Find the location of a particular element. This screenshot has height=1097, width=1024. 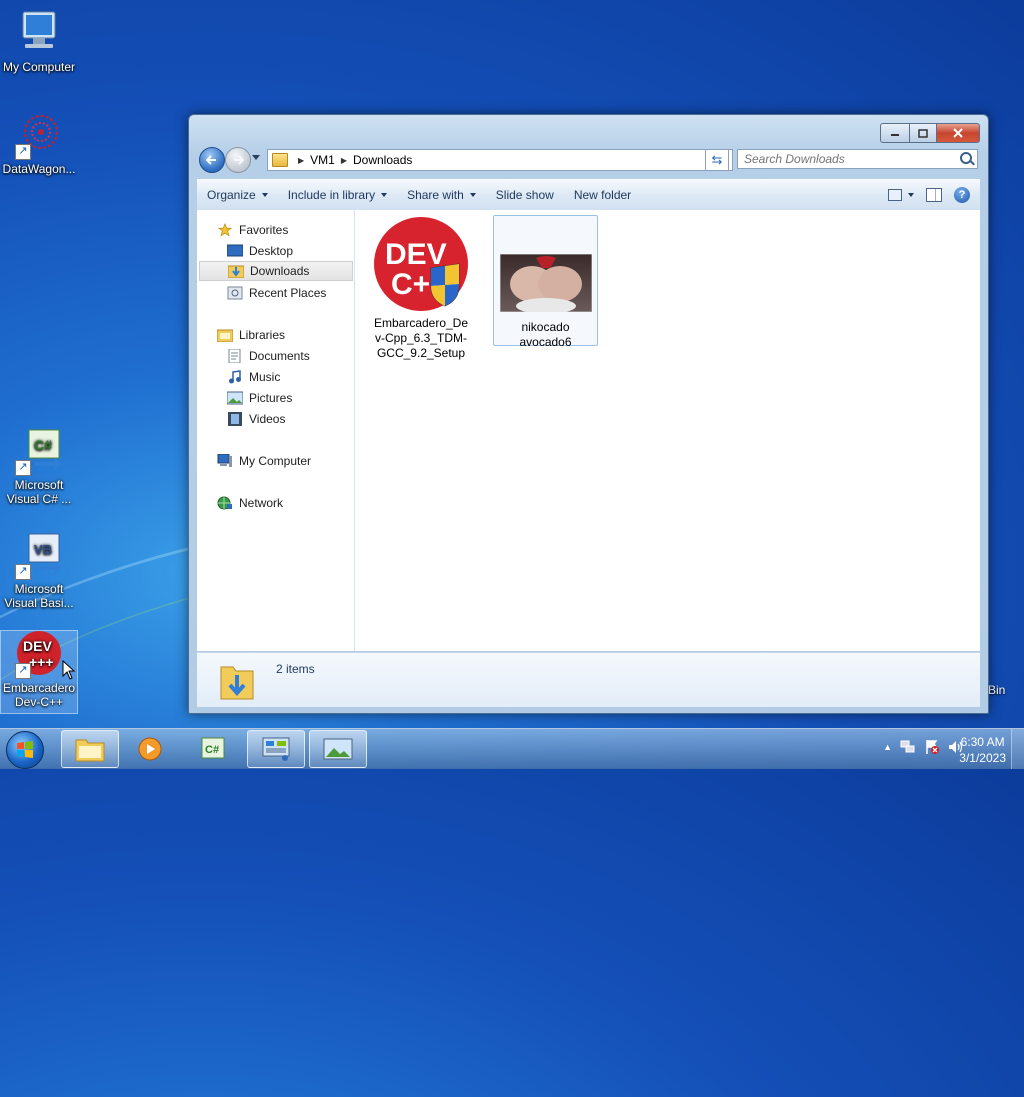

clock-time: 6:30 AM is located at coordinates (982, 742).